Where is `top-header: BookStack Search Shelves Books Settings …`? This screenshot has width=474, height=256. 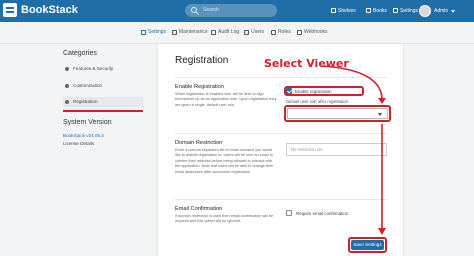 top-header: BookStack Search Shelves Books Settings … is located at coordinates (237, 11).